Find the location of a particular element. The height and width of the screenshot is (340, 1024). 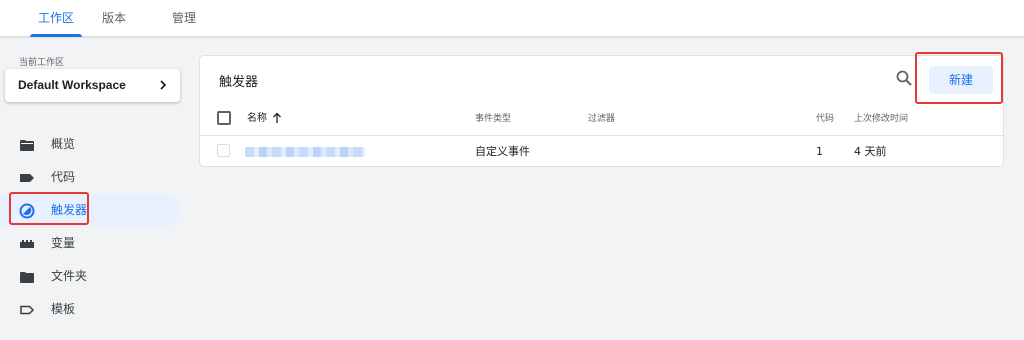

sidebar-item-triggers: 触发器 is located at coordinates (90, 210).